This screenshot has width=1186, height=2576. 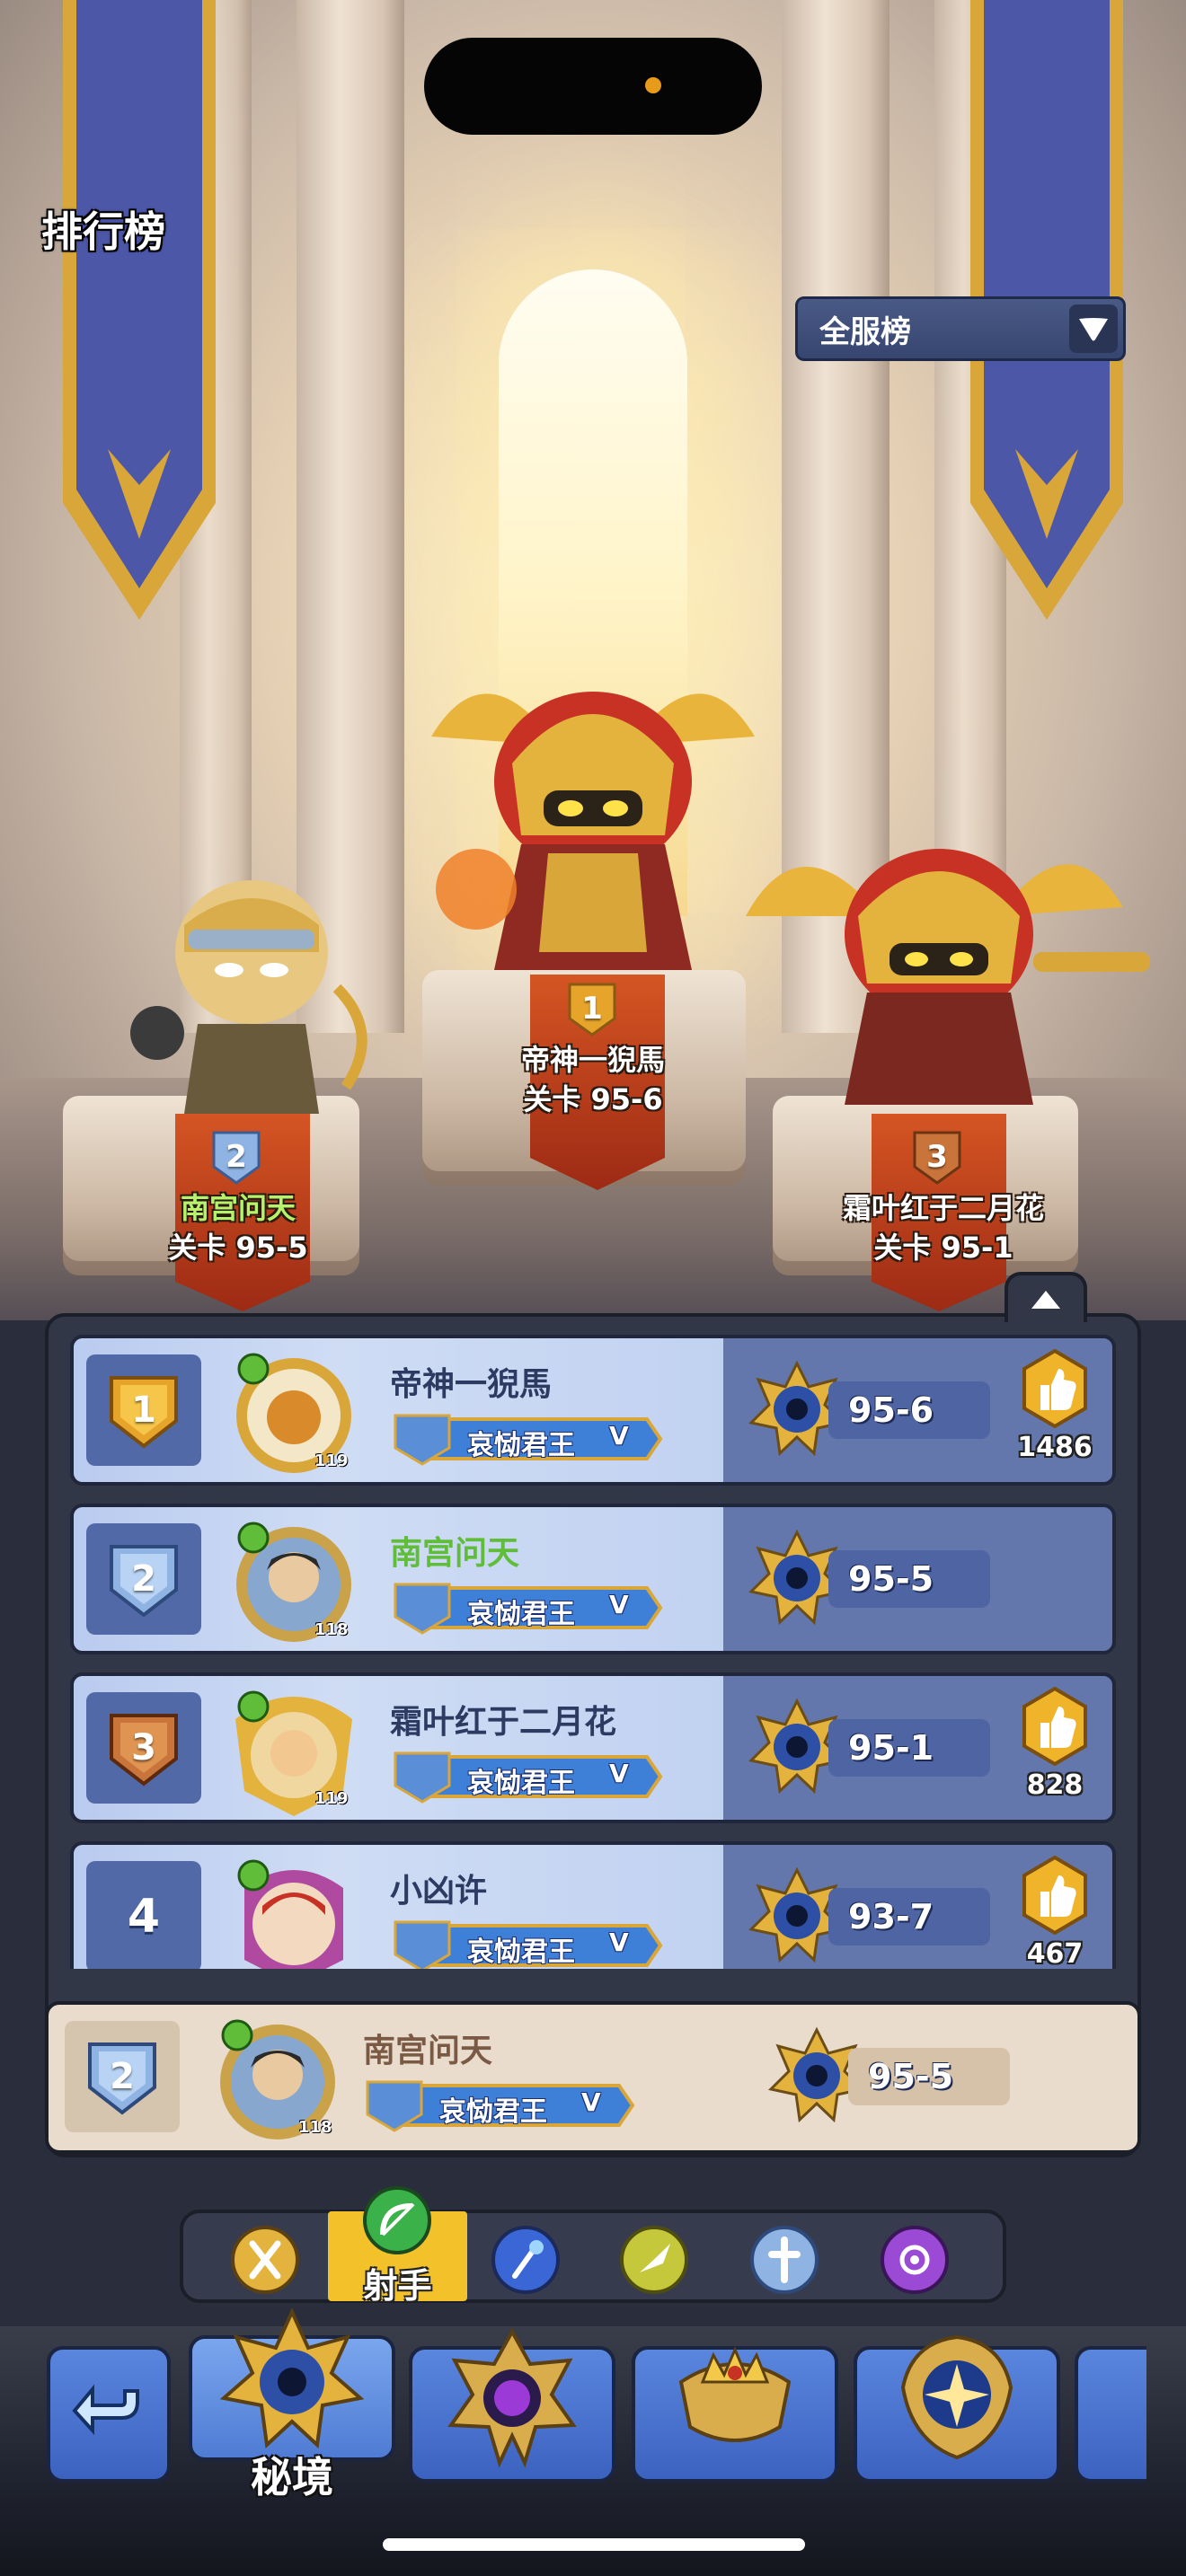 I want to click on podium-first-name: 帝神一猊馬, so click(x=592, y=1060).